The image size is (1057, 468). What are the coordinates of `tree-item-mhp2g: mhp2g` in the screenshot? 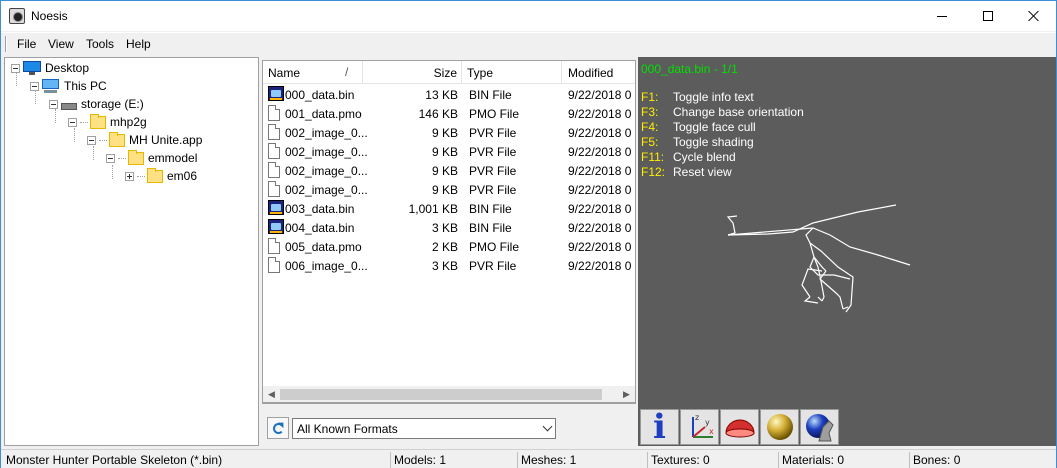 It's located at (107, 122).